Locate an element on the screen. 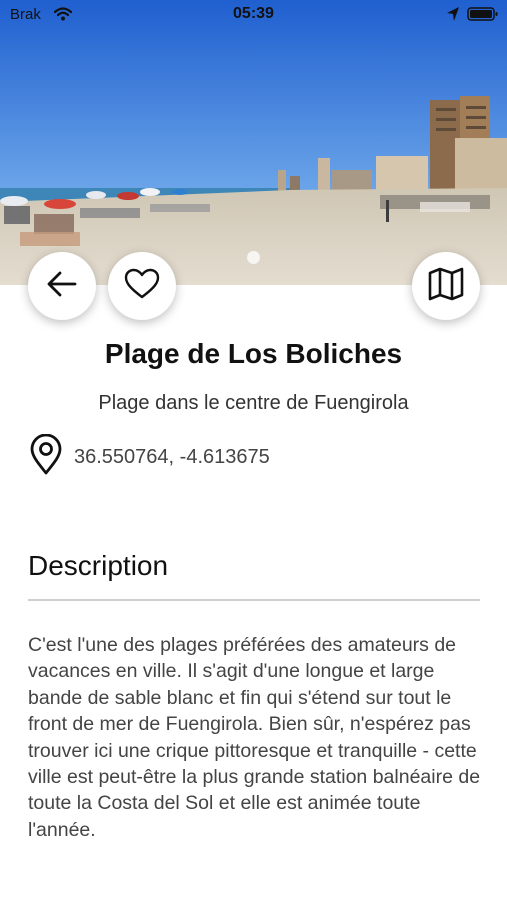 This screenshot has height=900, width=507. favorite-button is located at coordinates (142, 286).